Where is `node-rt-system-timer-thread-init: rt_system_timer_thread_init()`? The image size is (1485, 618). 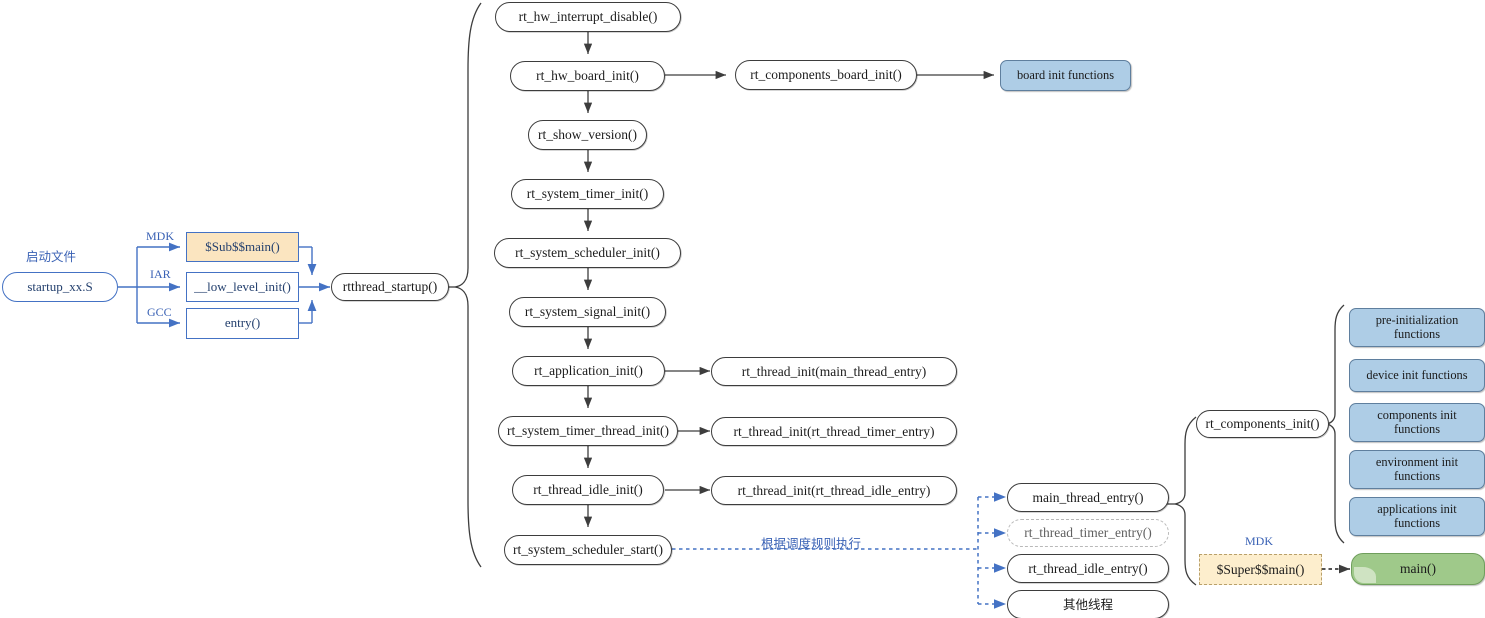
node-rt-system-timer-thread-init: rt_system_timer_thread_init() is located at coordinates (588, 431).